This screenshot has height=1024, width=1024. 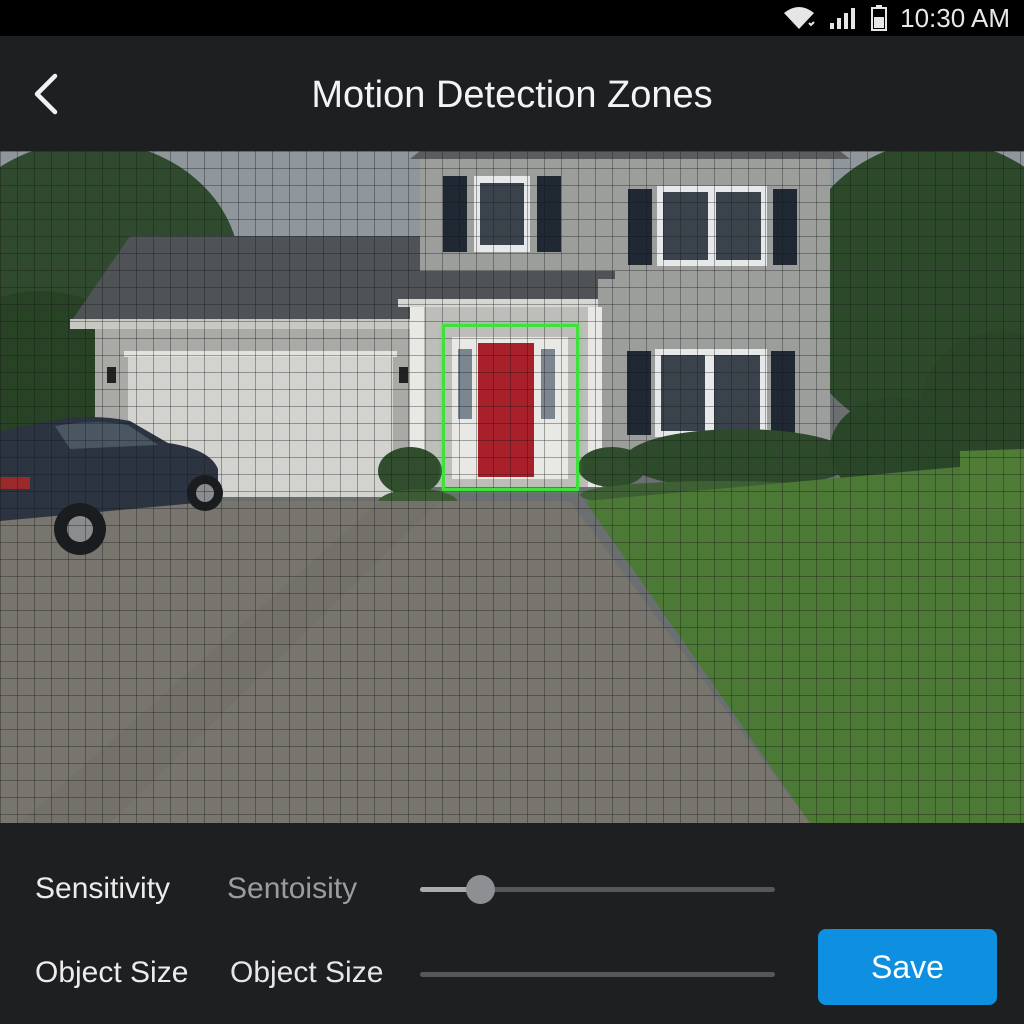 What do you see at coordinates (843, 18) in the screenshot?
I see `signal-icon` at bounding box center [843, 18].